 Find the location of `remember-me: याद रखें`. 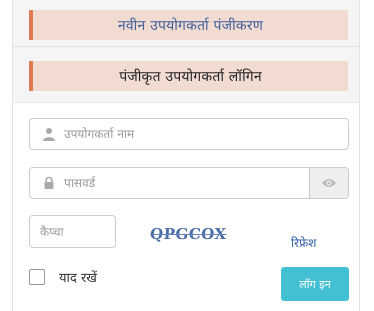

remember-me: याद रखें is located at coordinates (63, 277).